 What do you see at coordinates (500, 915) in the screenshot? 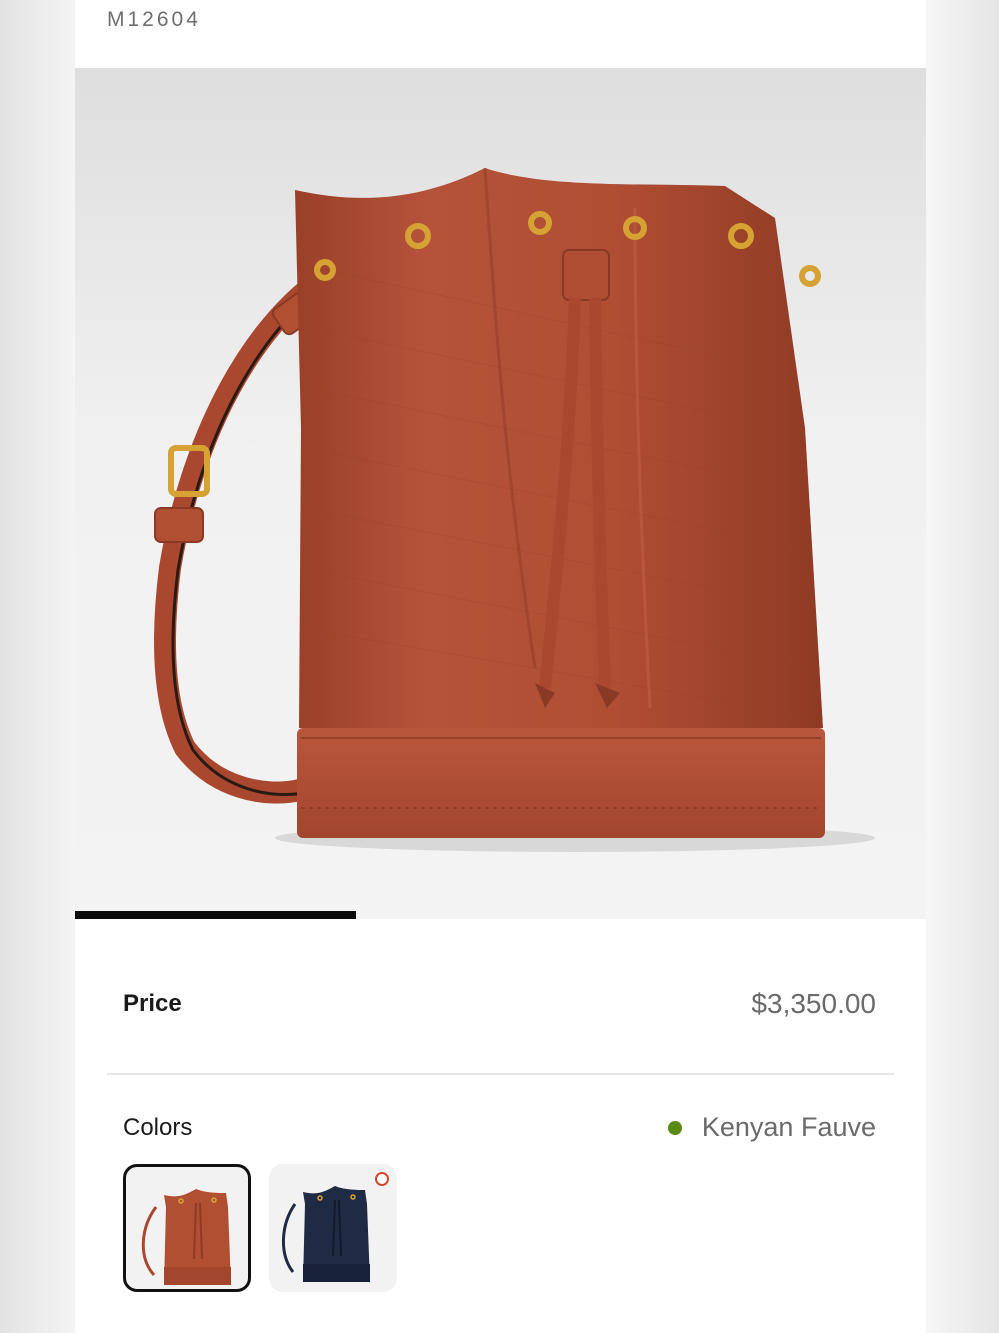
I see `gallery-progress-track` at bounding box center [500, 915].